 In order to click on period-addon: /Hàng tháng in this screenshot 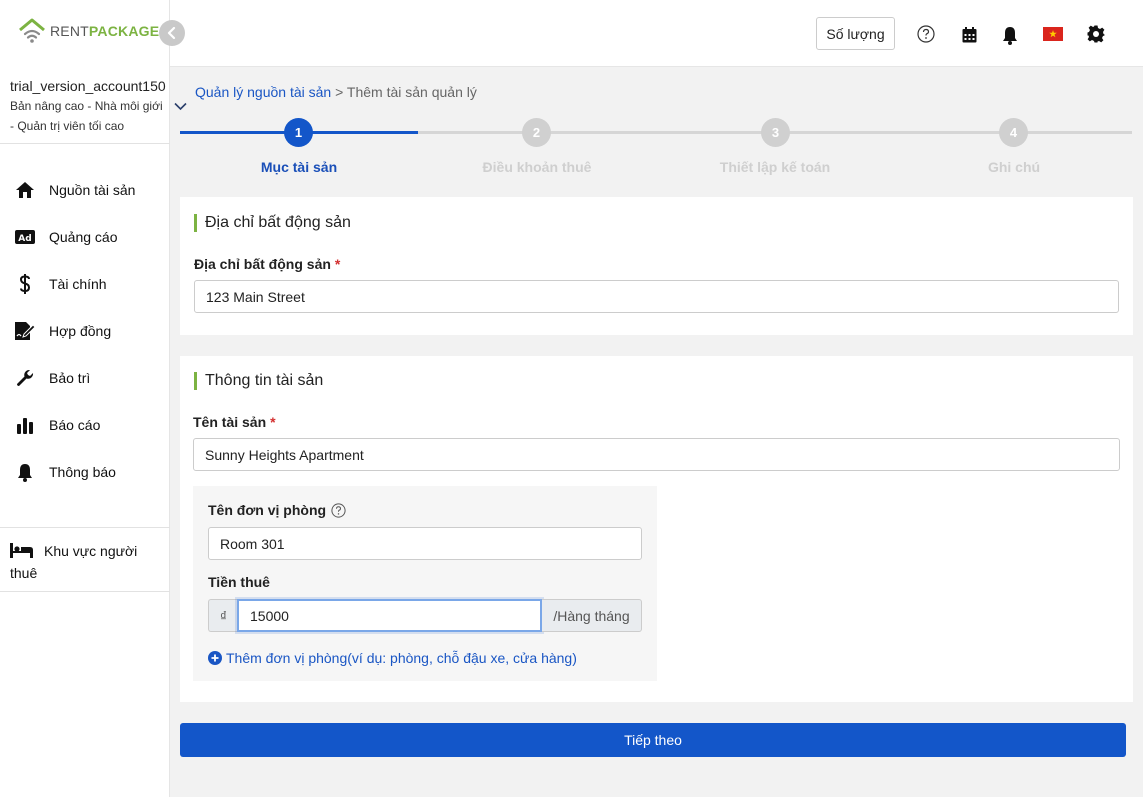, I will do `click(592, 615)`.